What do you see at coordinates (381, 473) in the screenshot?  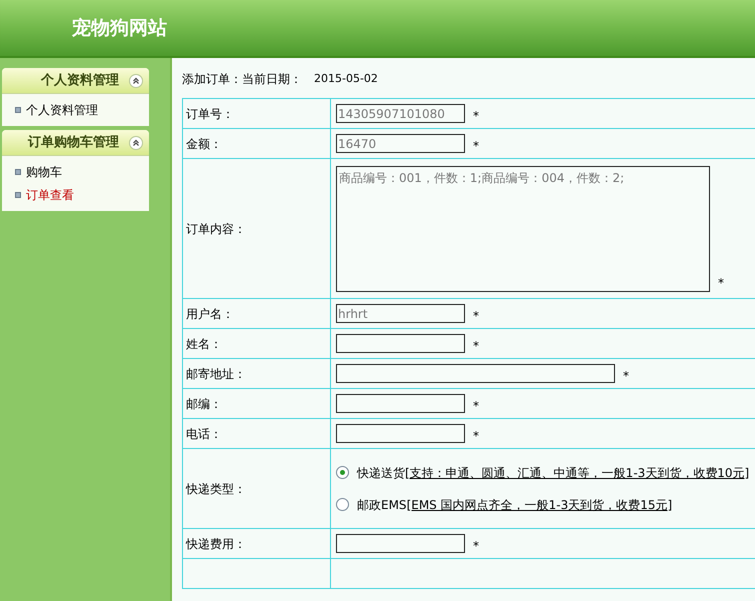 I see `radio-label: 快递送货` at bounding box center [381, 473].